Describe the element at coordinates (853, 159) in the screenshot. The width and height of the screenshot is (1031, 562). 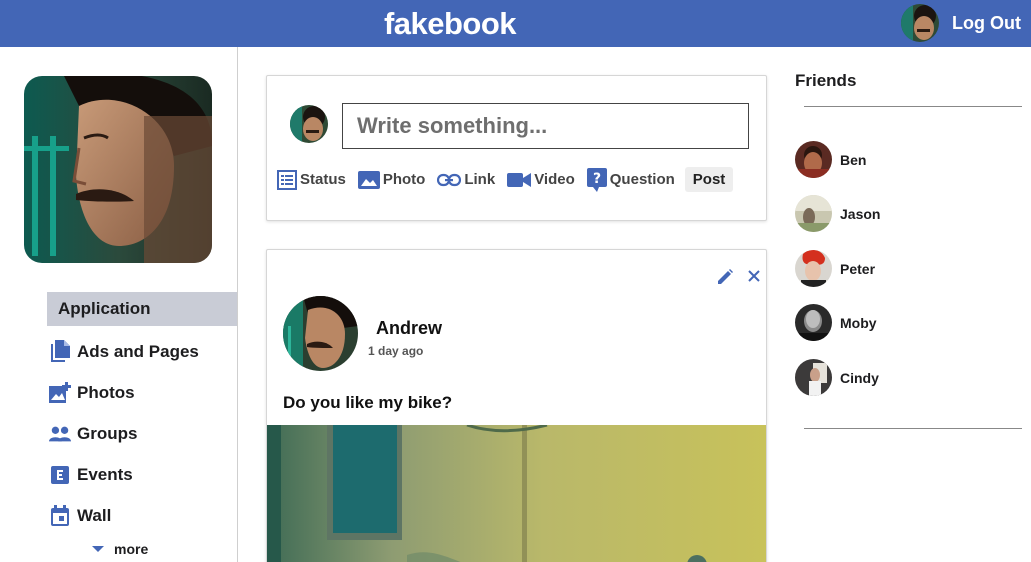
I see `friend-name: Ben` at that location.